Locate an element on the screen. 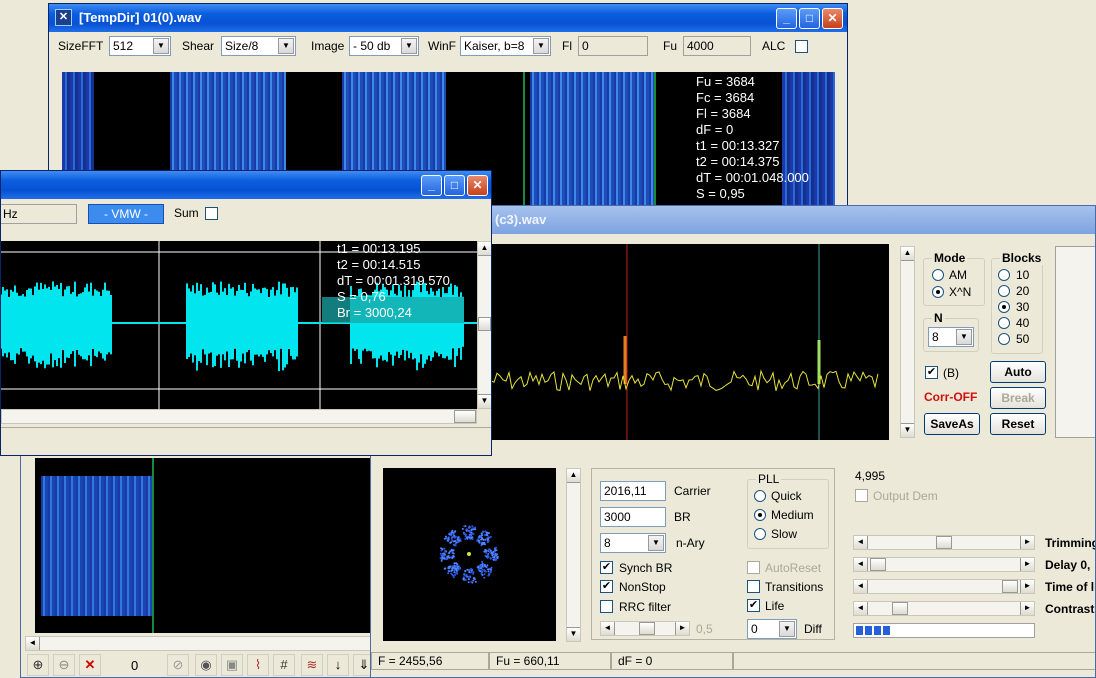 The image size is (1096, 678). lower-spectrogram-display is located at coordinates (207, 545).